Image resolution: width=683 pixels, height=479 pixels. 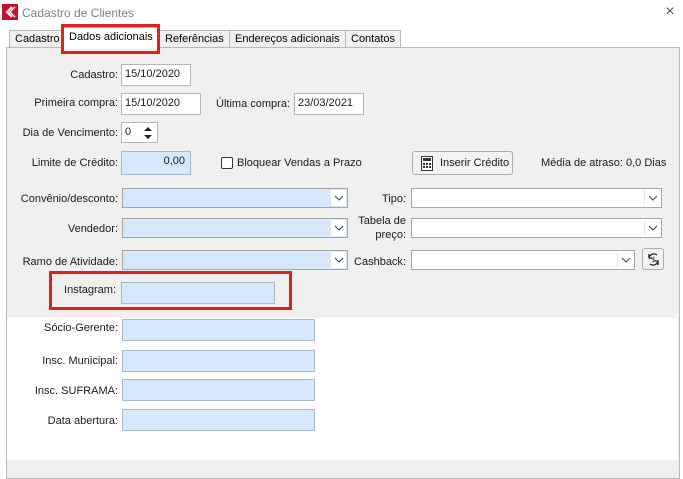 I want to click on primeira-compra-label: Primeira compra:, so click(x=76, y=103).